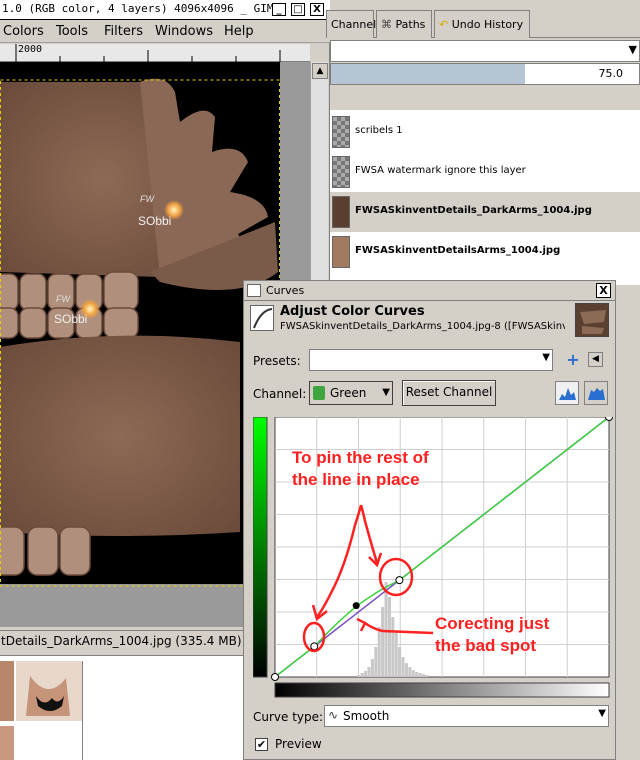 The width and height of the screenshot is (640, 760). I want to click on paths-icon: ⌘, so click(386, 24).